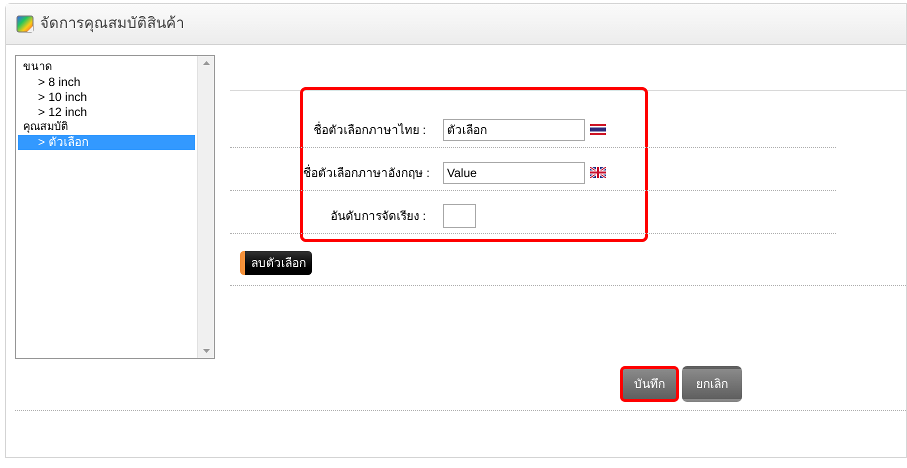 This screenshot has width=907, height=468. What do you see at coordinates (205, 207) in the screenshot?
I see `scrollbar` at bounding box center [205, 207].